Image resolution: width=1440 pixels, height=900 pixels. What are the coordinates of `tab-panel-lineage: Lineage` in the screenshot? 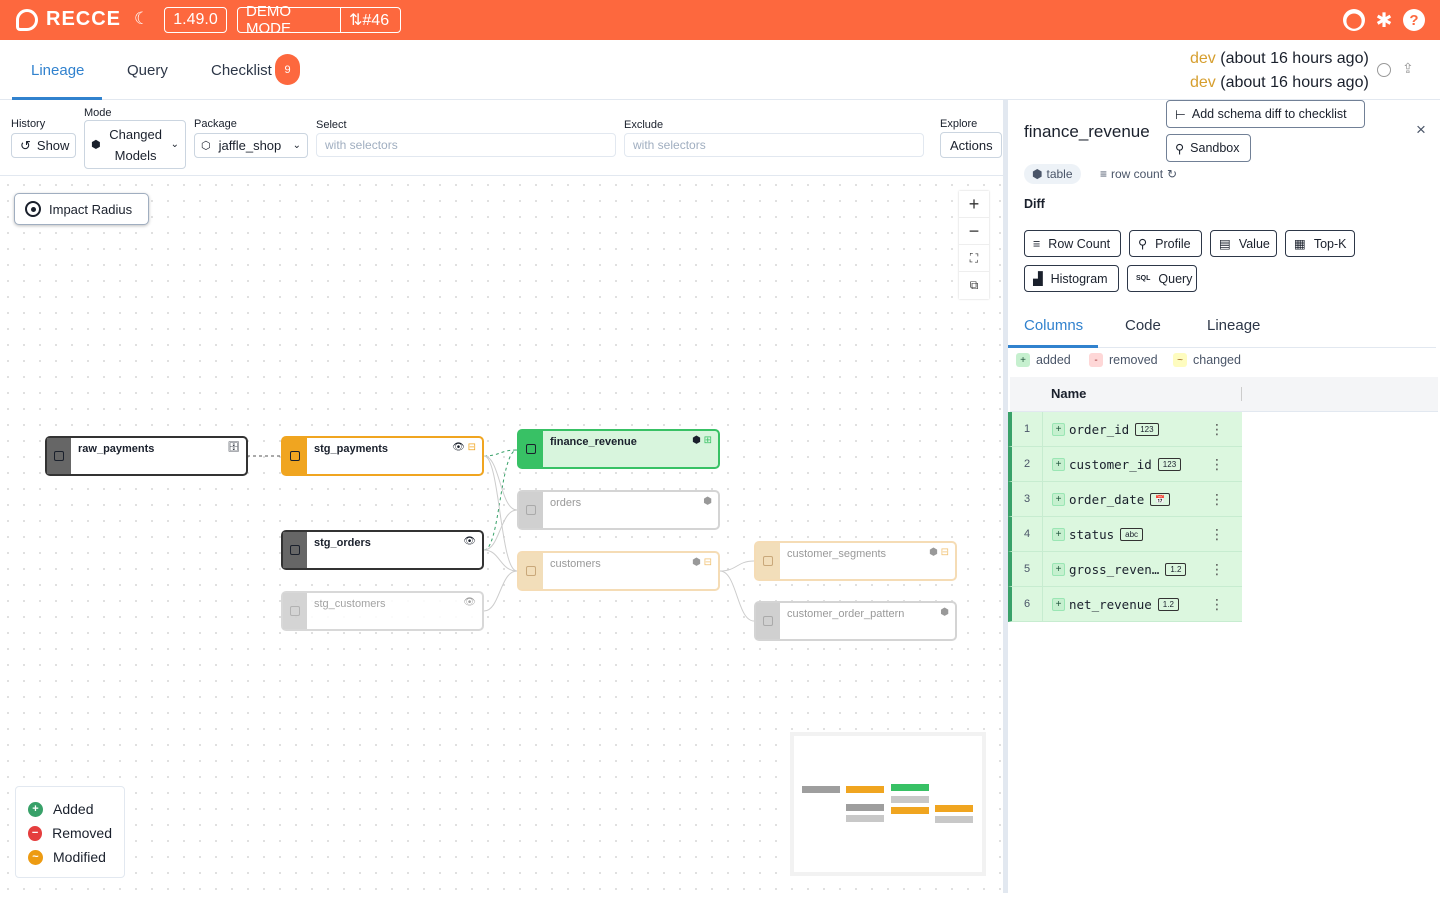 It's located at (1233, 325).